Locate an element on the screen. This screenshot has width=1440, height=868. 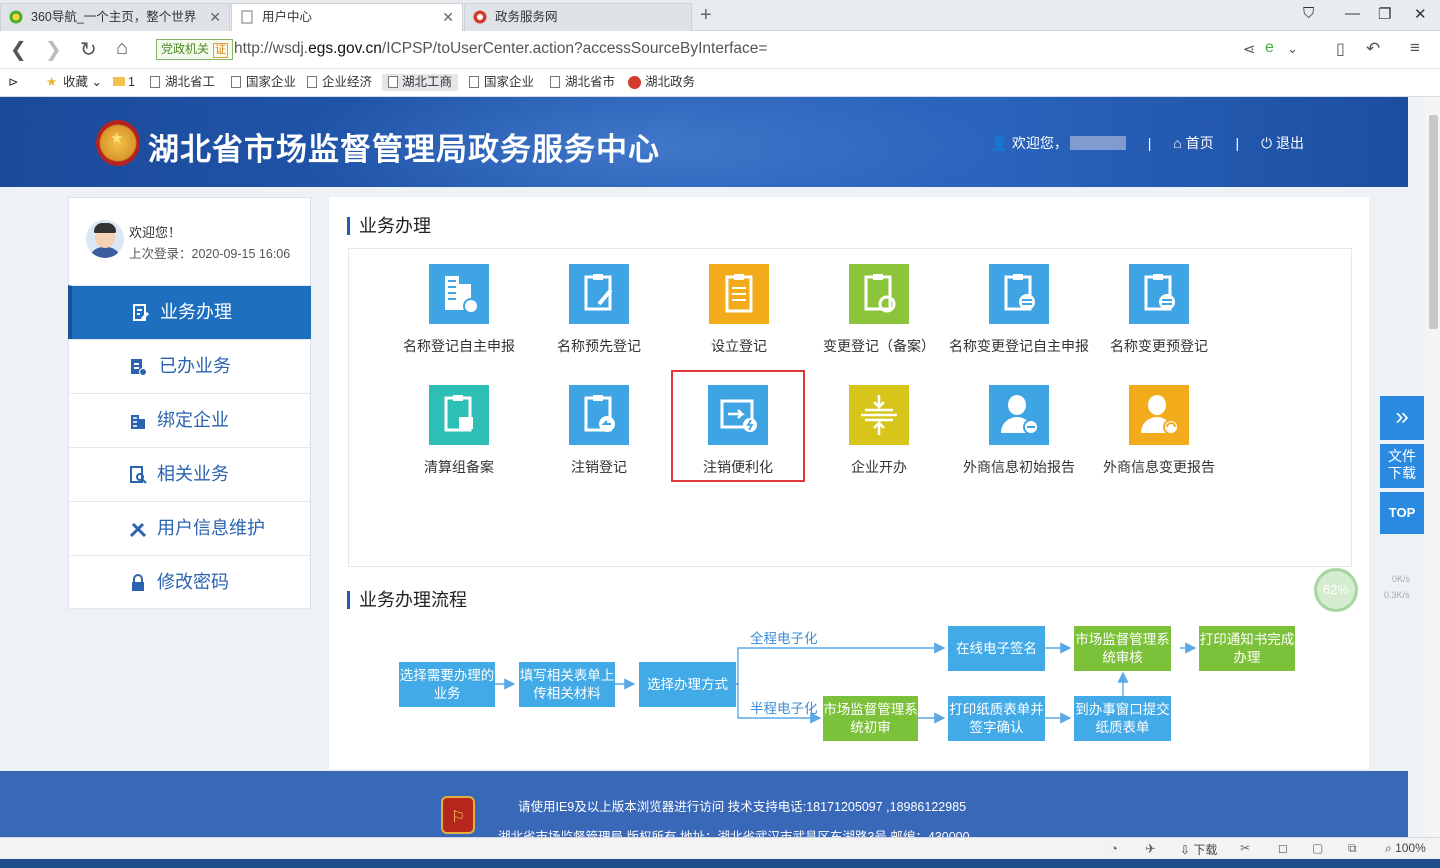
sidebar-item-related: 相关业务 is located at coordinates (189, 474).